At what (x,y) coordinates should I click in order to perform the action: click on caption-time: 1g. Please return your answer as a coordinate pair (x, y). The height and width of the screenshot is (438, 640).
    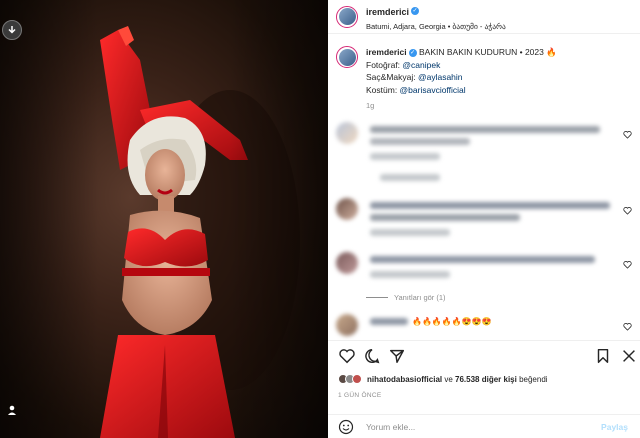
    Looking at the image, I should click on (370, 105).